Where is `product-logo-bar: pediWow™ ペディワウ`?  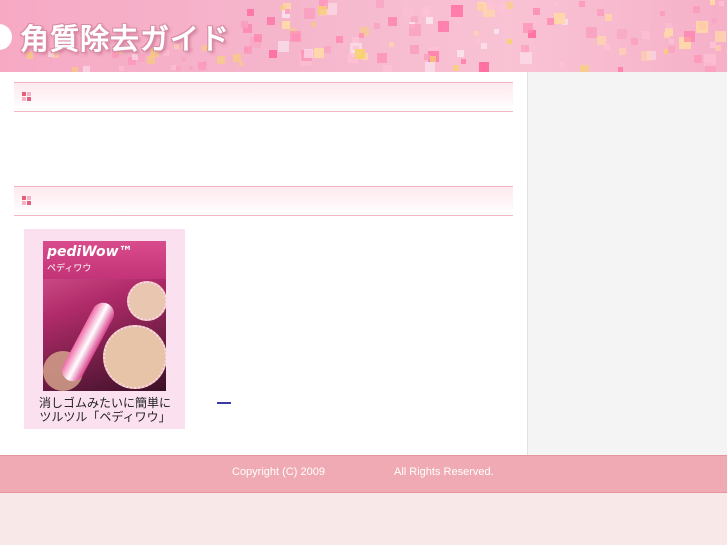
product-logo-bar: pediWow™ ペディワウ is located at coordinates (104, 260).